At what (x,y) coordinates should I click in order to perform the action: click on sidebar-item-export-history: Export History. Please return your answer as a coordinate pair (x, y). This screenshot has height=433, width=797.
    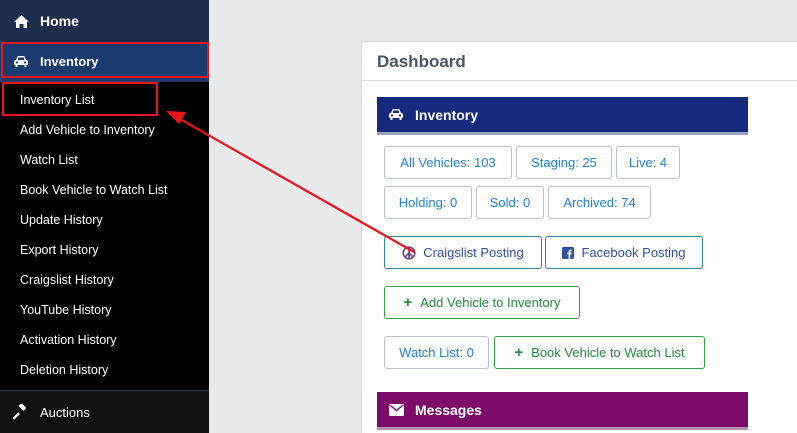
    Looking at the image, I should click on (104, 250).